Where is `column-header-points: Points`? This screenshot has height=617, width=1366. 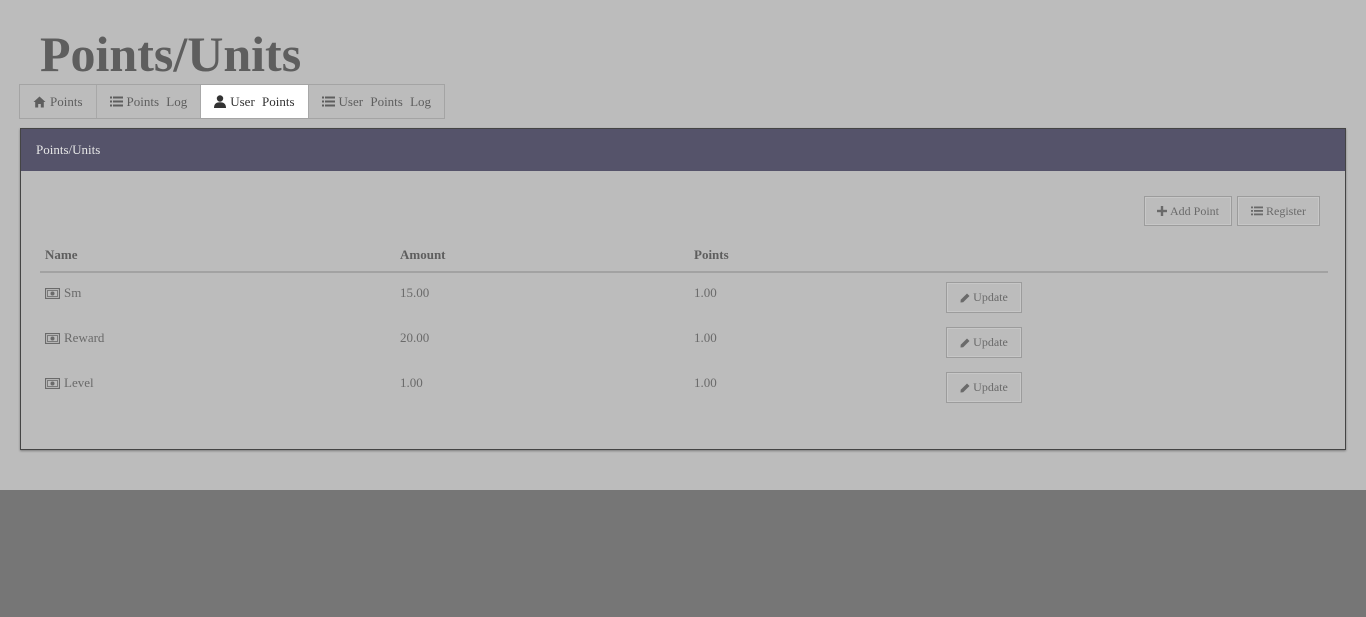
column-header-points: Points is located at coordinates (711, 254).